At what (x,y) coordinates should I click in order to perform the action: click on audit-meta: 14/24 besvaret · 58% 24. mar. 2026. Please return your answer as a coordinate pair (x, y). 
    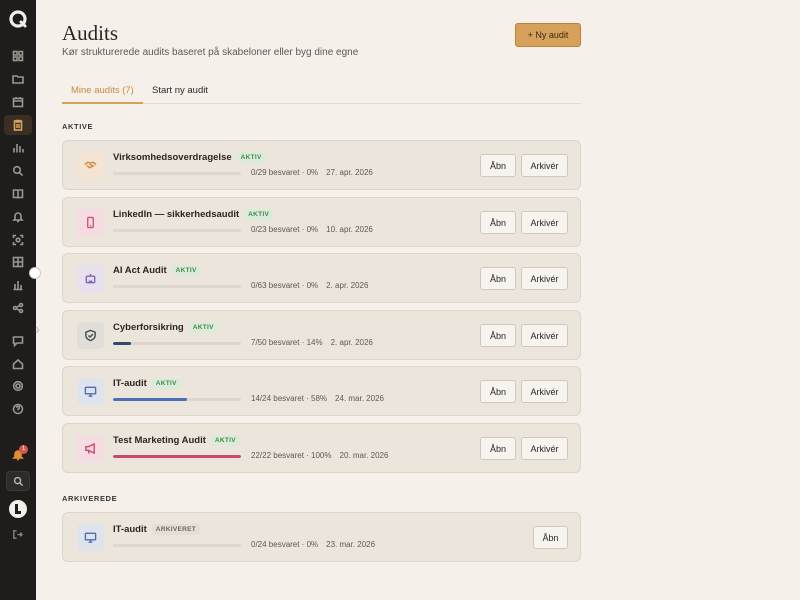
    Looking at the image, I should click on (317, 398).